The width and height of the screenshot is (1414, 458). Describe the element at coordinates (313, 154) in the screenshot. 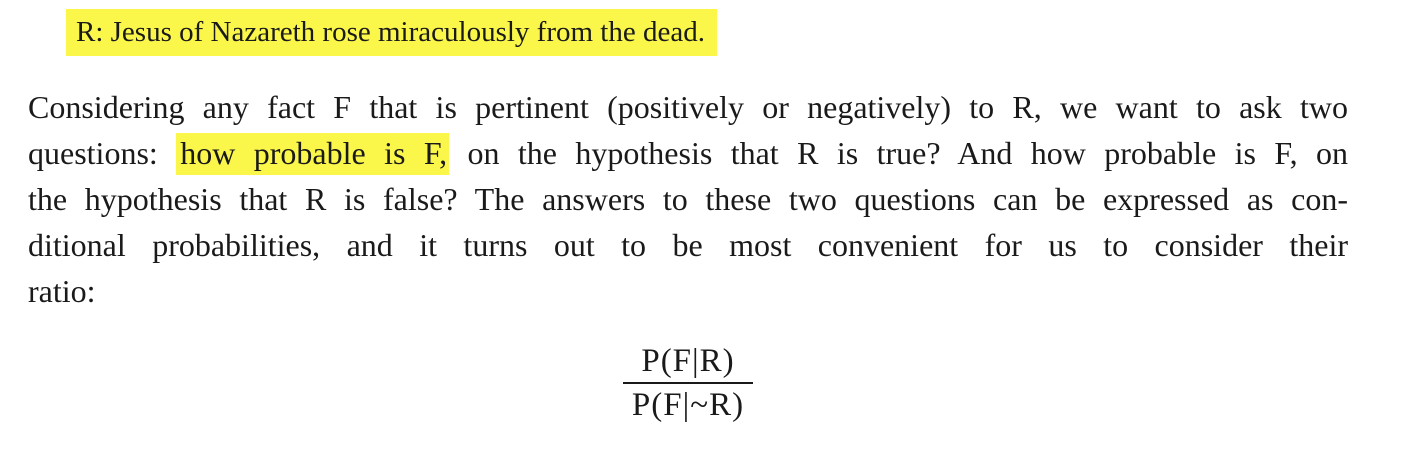

I see `highlighted-phrase: how probable is F,` at that location.